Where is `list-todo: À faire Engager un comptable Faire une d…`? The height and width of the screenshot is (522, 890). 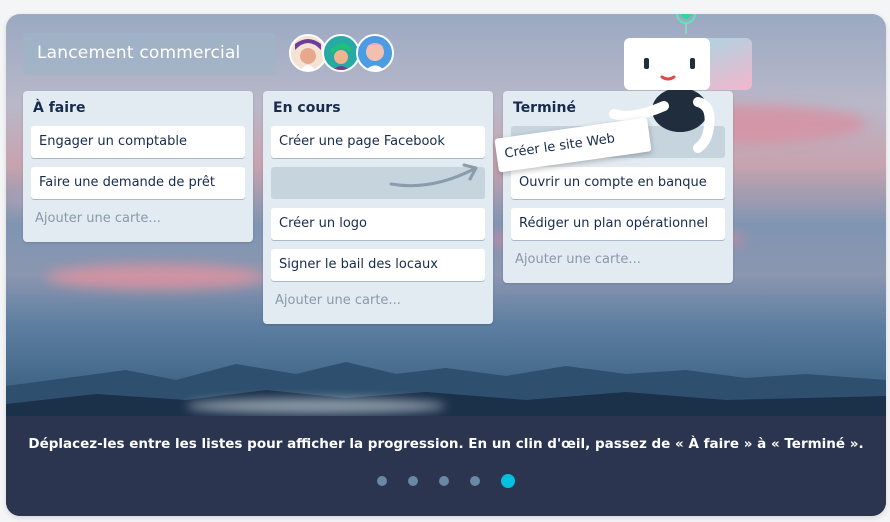 list-todo: À faire Engager un comptable Faire une d… is located at coordinates (138, 166).